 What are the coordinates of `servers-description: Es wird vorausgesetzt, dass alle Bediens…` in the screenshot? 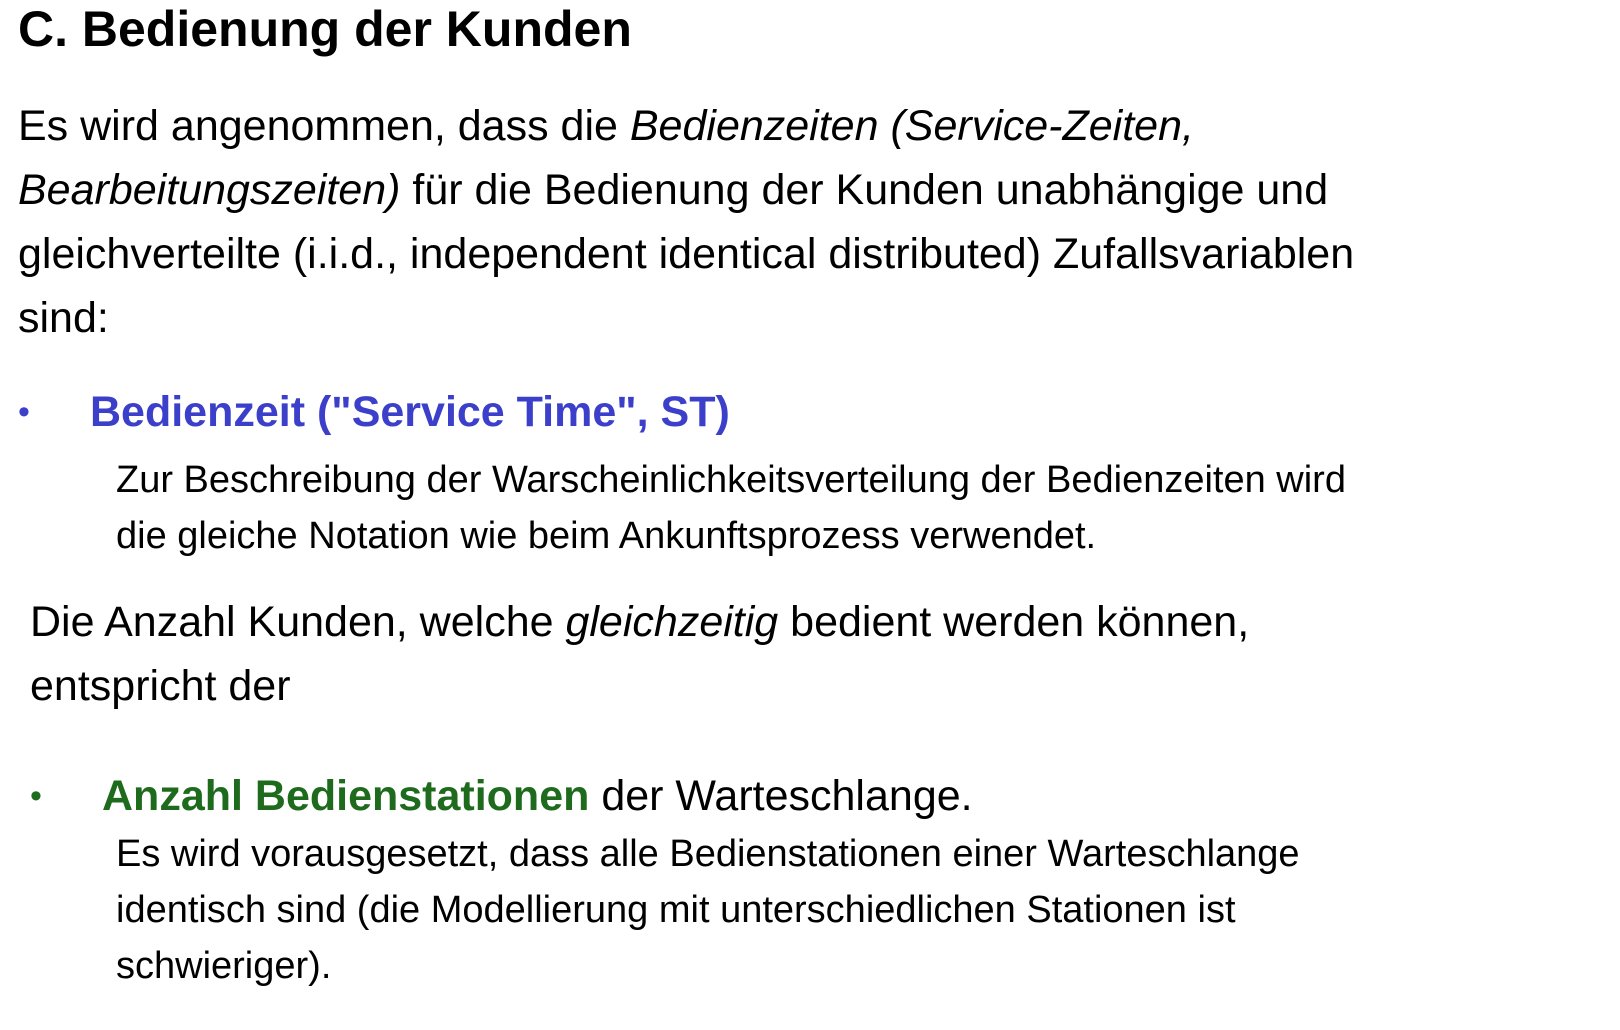 It's located at (708, 910).